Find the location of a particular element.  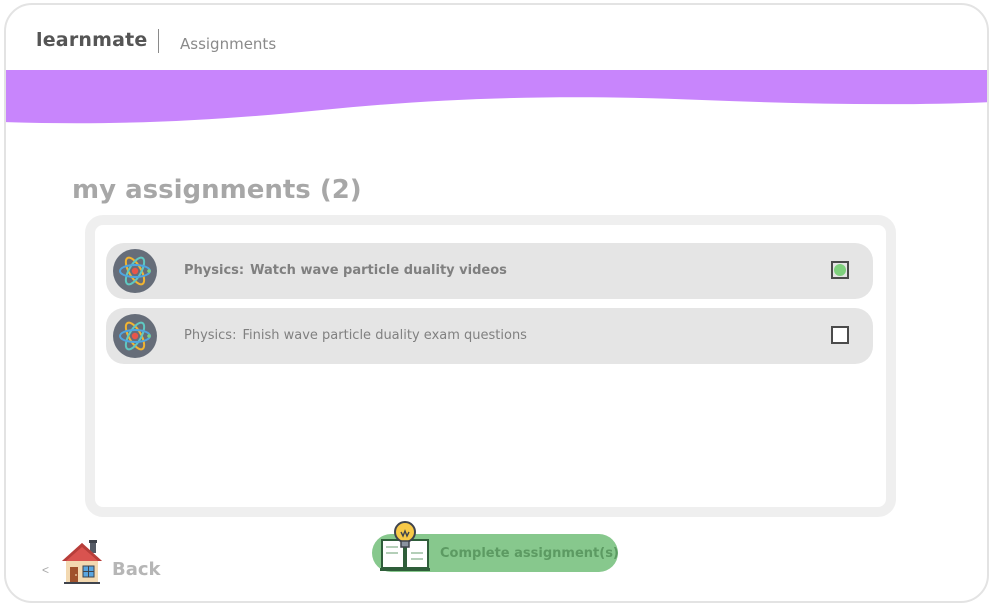

breadcrumb: Assignments is located at coordinates (228, 44).